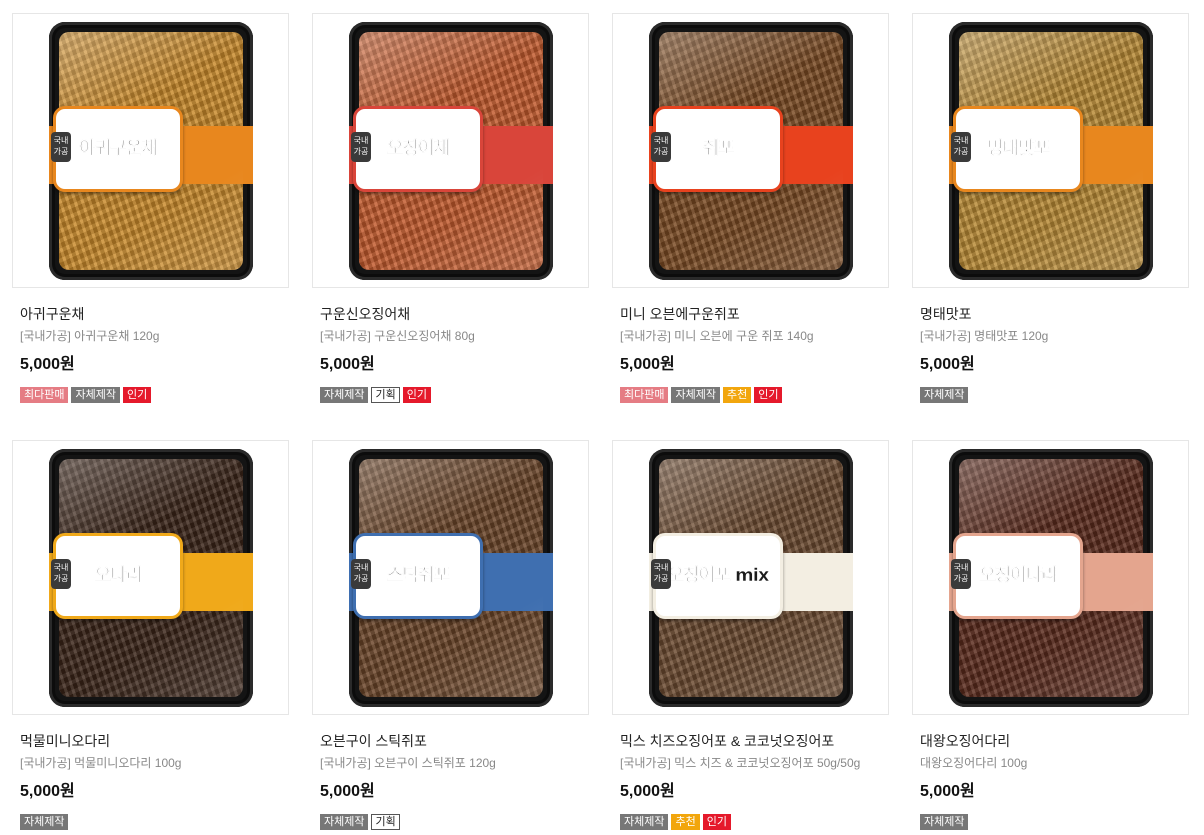  I want to click on product-description: [국내가공] 믹스 치즈 & 코코넛오징어포 50g/50g, so click(740, 763).